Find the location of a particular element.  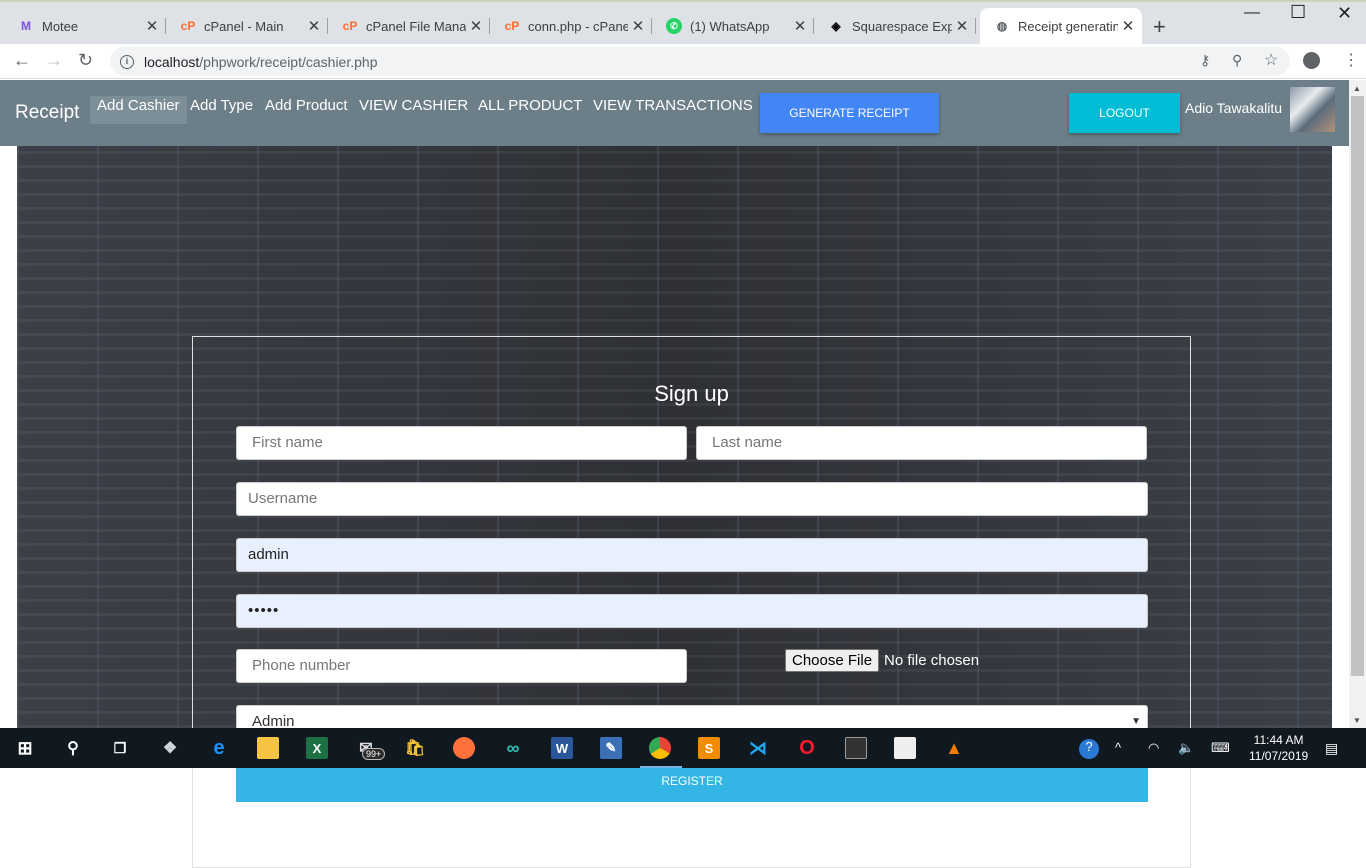

browser-tab: M Motee ✕ is located at coordinates (85, 26).